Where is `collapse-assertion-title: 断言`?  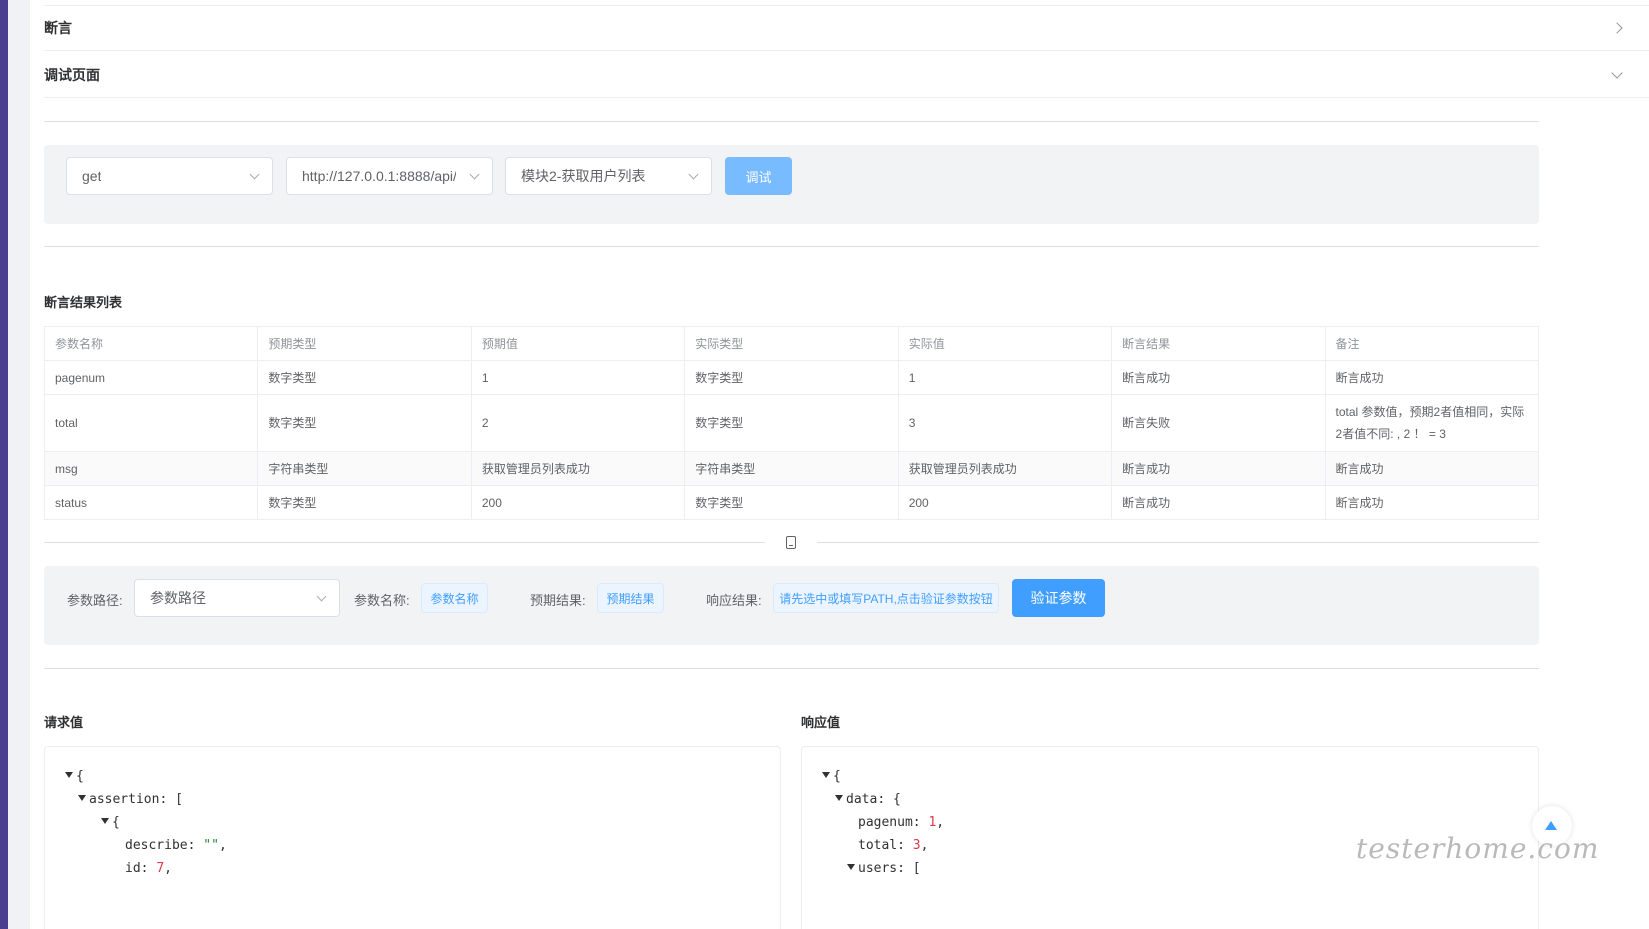
collapse-assertion-title: 断言 is located at coordinates (58, 28).